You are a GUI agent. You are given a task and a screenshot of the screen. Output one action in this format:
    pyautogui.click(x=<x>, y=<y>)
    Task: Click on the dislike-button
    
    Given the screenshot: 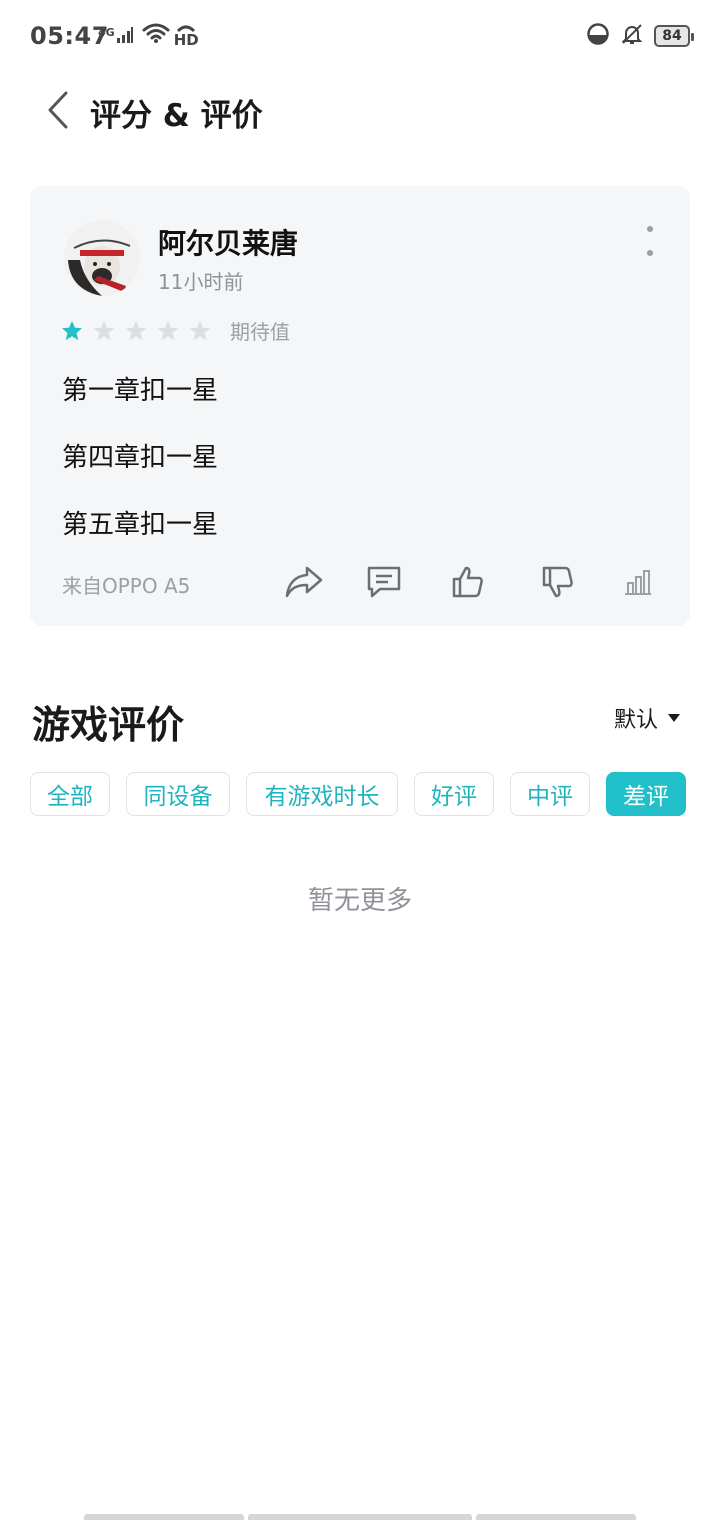 What is the action you would take?
    pyautogui.click(x=558, y=582)
    